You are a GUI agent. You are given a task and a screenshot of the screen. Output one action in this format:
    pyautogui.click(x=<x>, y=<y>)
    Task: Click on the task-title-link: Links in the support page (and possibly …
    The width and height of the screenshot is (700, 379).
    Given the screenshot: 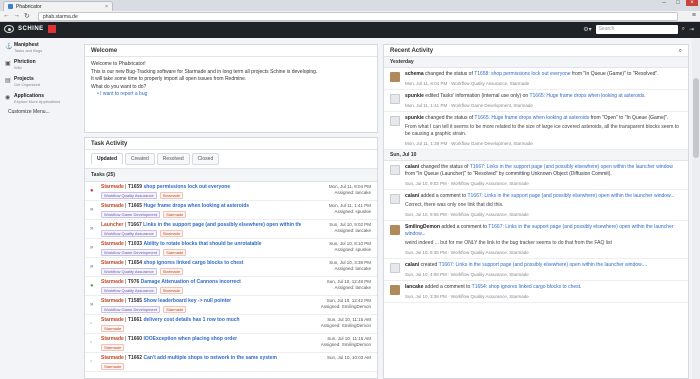 What is the action you would take?
    pyautogui.click(x=222, y=225)
    